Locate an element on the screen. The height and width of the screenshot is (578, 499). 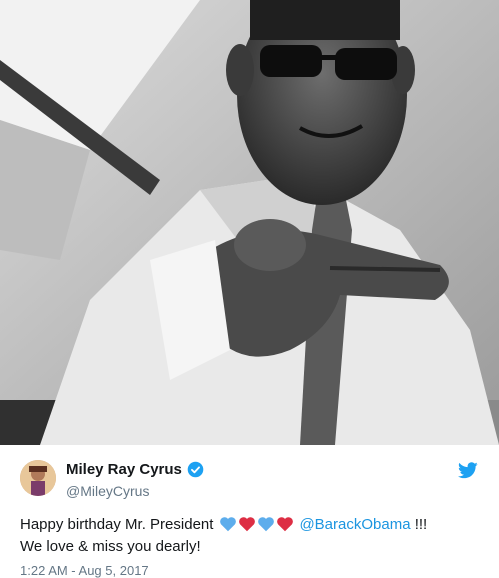
user-handle: @MileyCyrus is located at coordinates (107, 491).